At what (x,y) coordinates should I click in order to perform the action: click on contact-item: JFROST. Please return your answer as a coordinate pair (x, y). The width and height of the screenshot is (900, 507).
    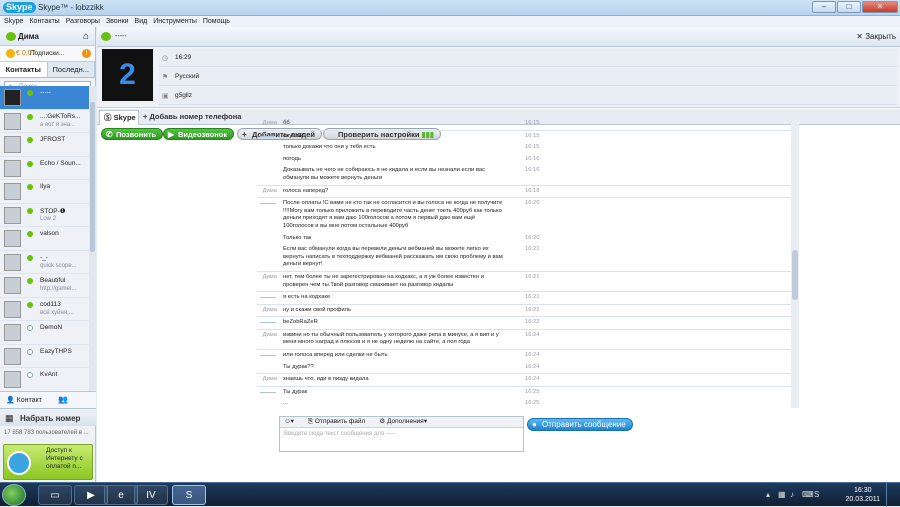
    Looking at the image, I should click on (44, 145).